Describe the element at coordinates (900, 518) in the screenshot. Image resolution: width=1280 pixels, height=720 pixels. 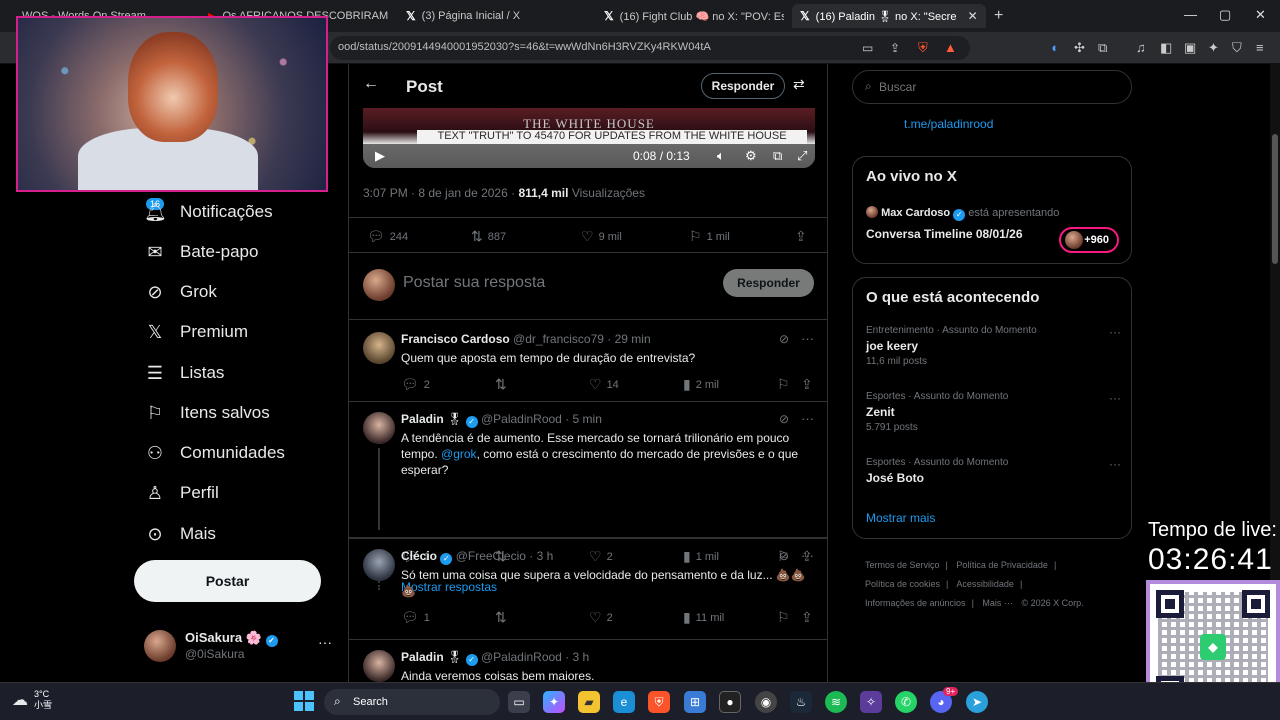
I see `show-more-link: Mostrar mais` at that location.